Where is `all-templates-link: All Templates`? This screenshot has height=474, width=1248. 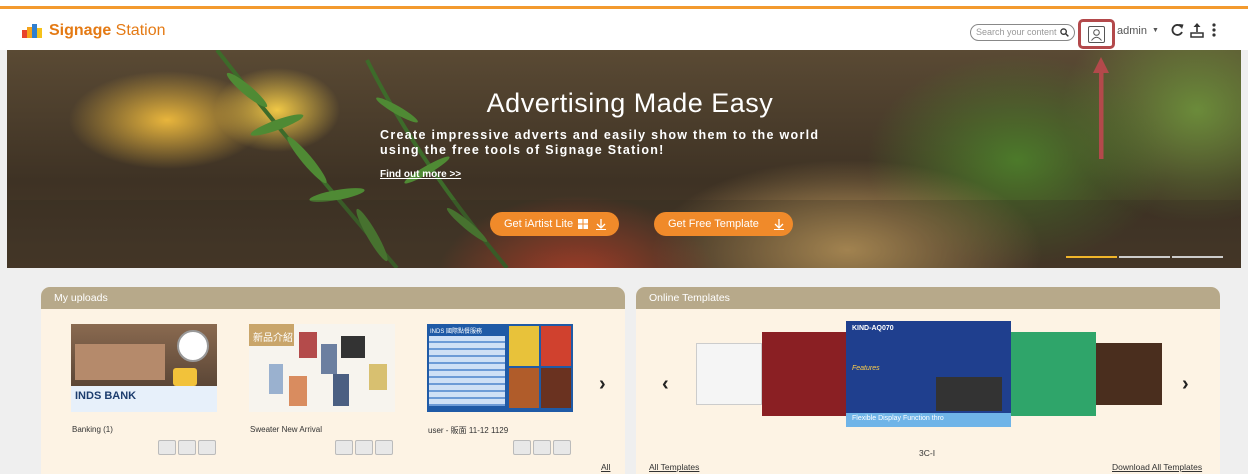 all-templates-link: All Templates is located at coordinates (674, 467).